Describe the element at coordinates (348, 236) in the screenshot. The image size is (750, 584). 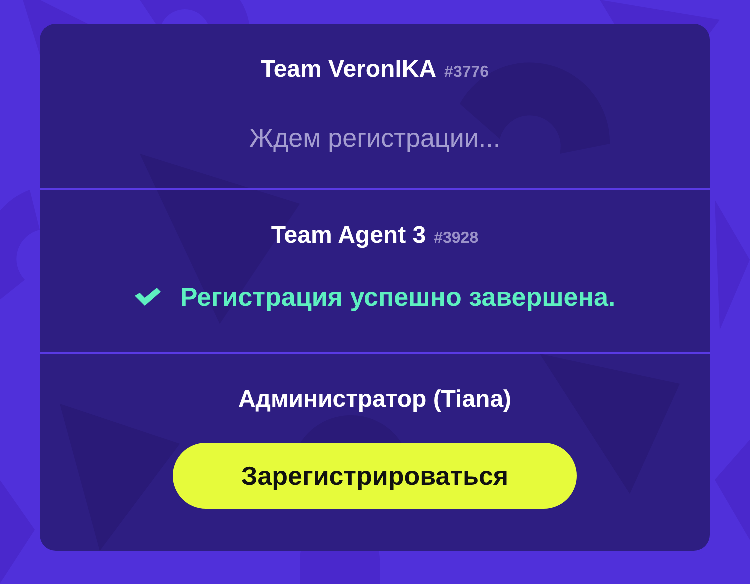
I see `team-name: Team Agent 3` at that location.